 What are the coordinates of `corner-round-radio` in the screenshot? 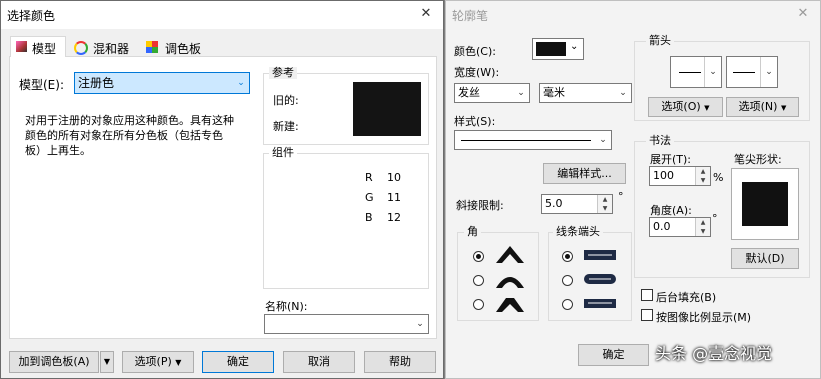 It's located at (478, 280).